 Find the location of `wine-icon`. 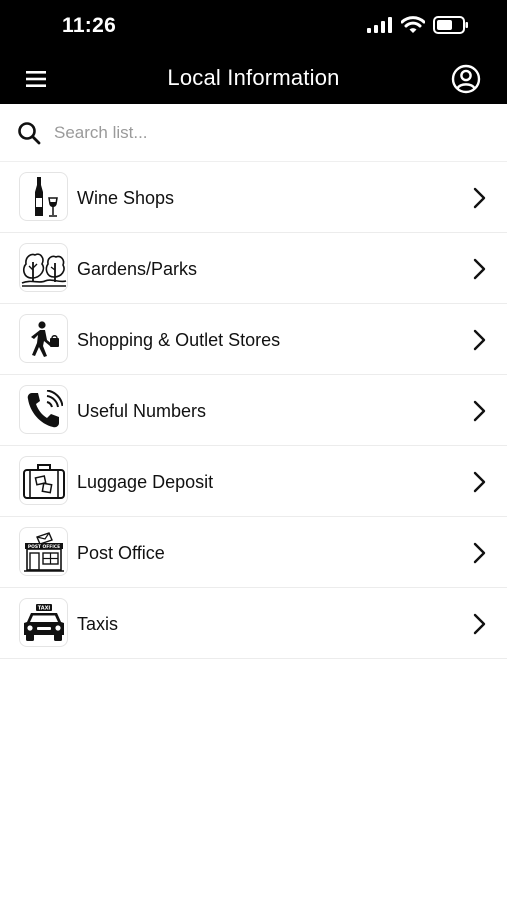

wine-icon is located at coordinates (43, 196).